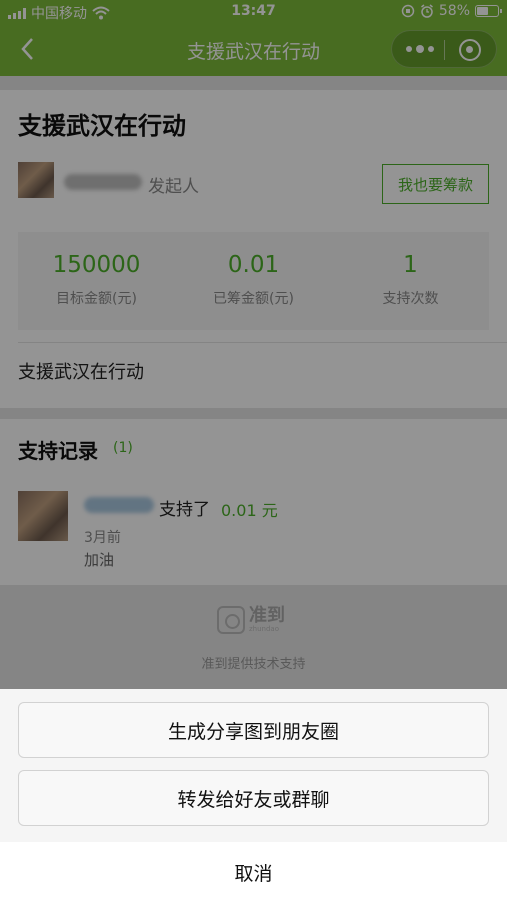  Describe the element at coordinates (253, 872) in the screenshot. I see `cancel-button: 取消` at that location.